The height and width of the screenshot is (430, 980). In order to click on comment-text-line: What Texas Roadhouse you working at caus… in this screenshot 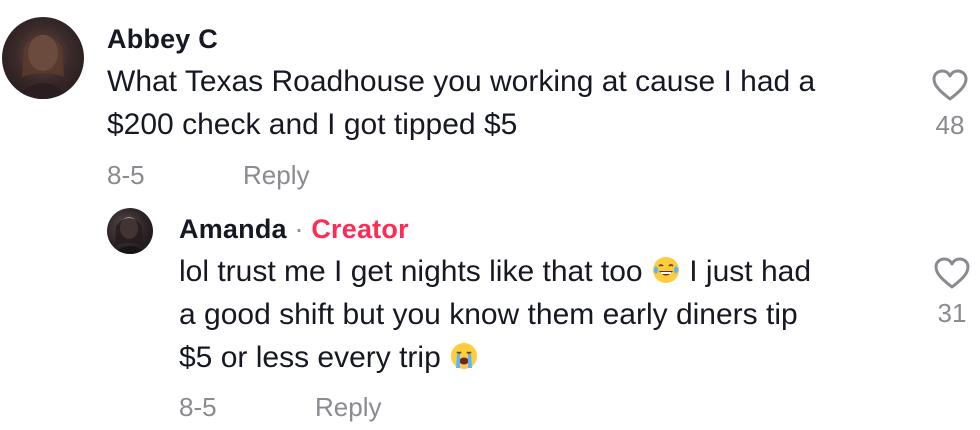, I will do `click(461, 81)`.